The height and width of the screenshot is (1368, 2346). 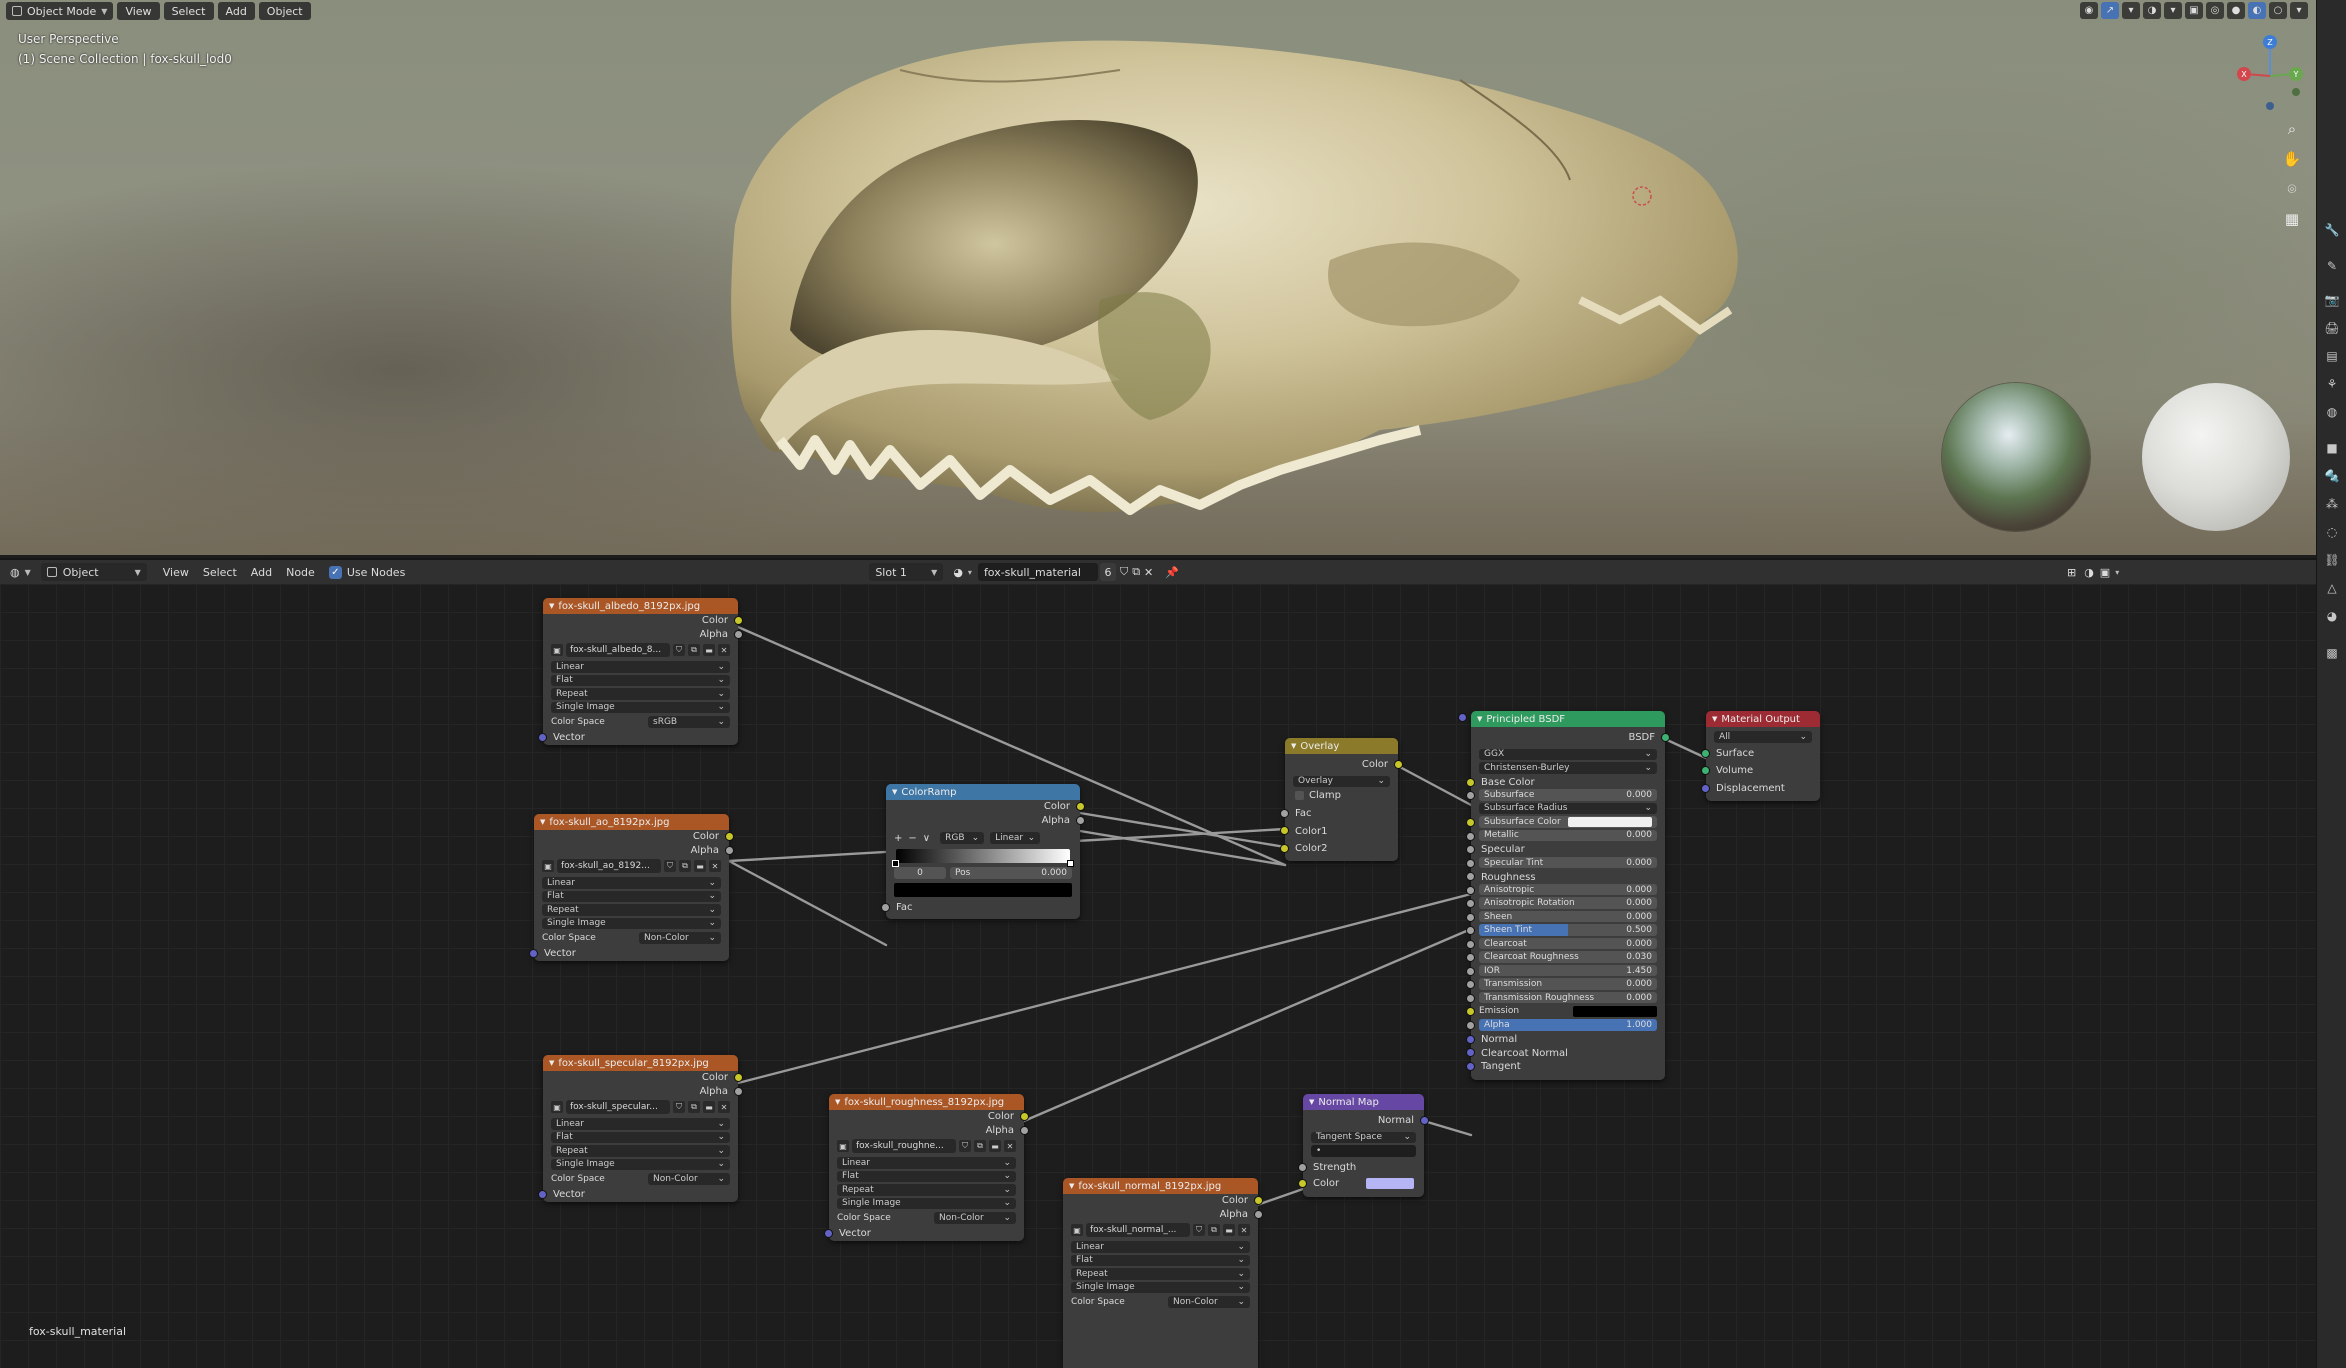 I want to click on node-header: ▼ Overlay, so click(x=1341, y=746).